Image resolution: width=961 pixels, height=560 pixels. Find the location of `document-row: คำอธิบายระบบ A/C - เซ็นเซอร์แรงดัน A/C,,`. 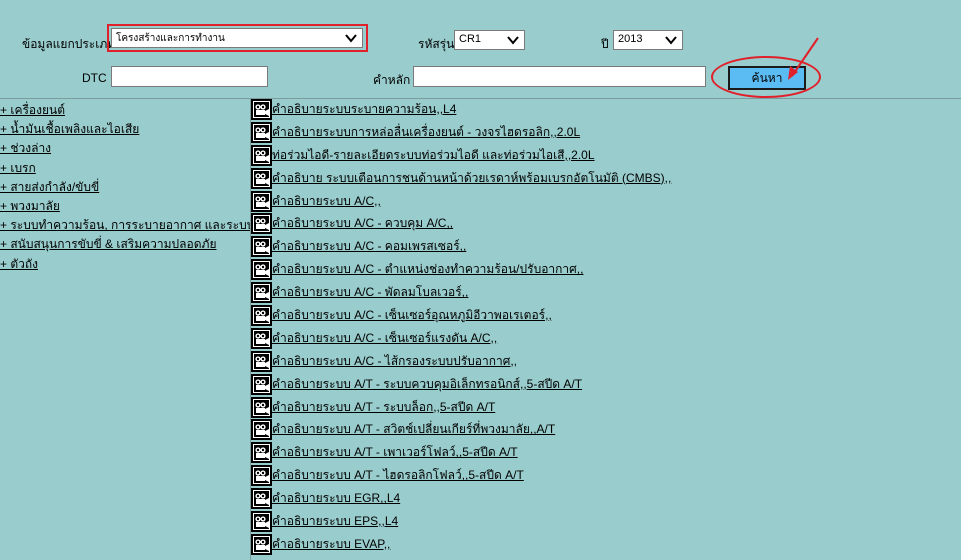

document-row: คำอธิบายระบบ A/C - เซ็นเซอร์แรงดัน A/C,, is located at coordinates (606, 338).